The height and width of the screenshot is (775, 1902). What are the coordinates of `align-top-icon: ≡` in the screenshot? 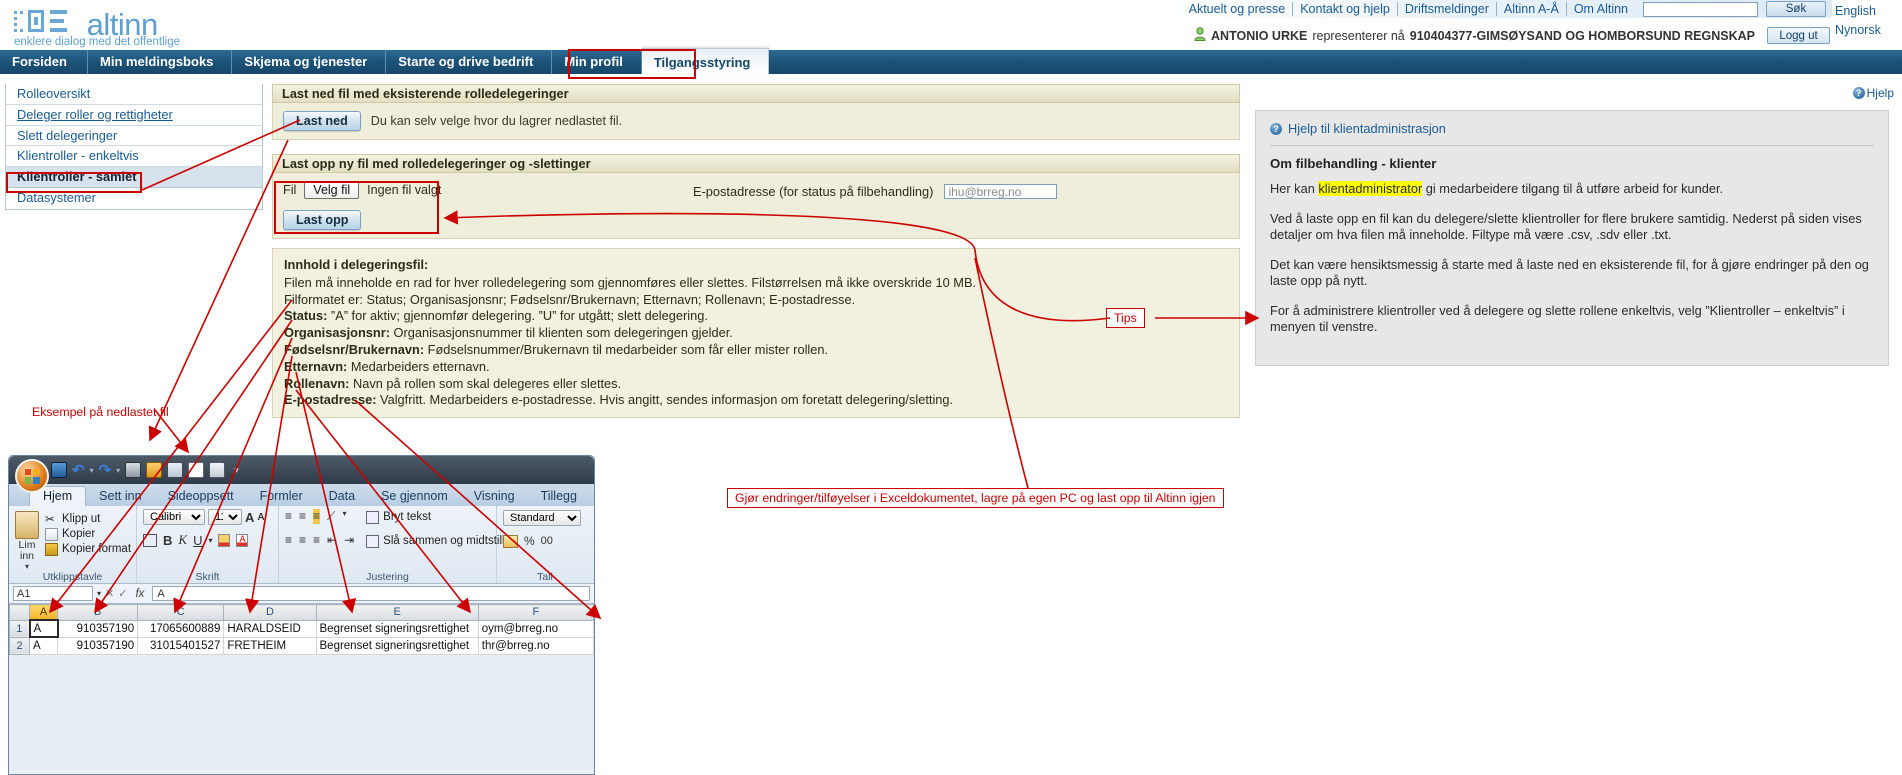 It's located at (288, 516).